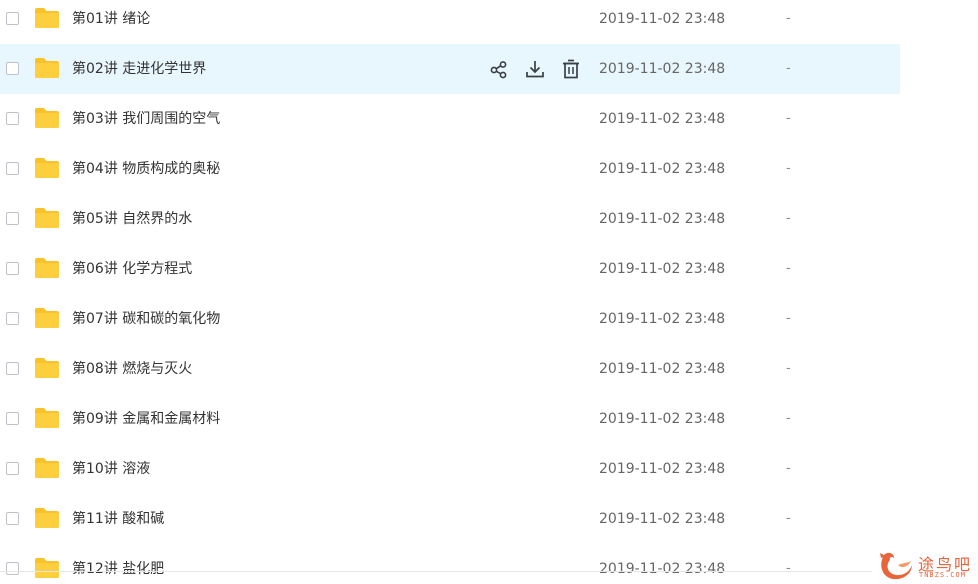  I want to click on file-name: 第06讲 化学方程式, so click(132, 269).